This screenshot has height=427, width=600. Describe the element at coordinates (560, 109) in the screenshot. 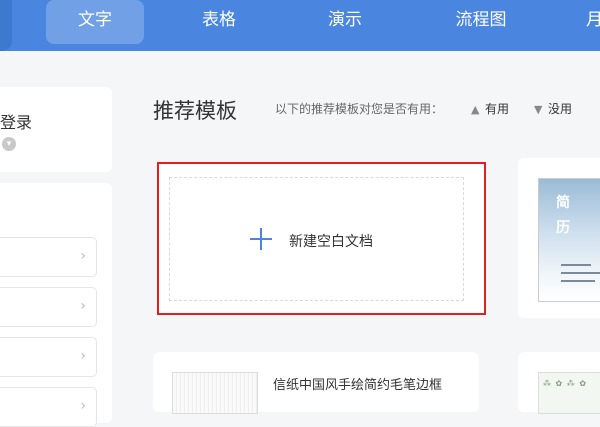

I see `useless-label: 没用` at that location.